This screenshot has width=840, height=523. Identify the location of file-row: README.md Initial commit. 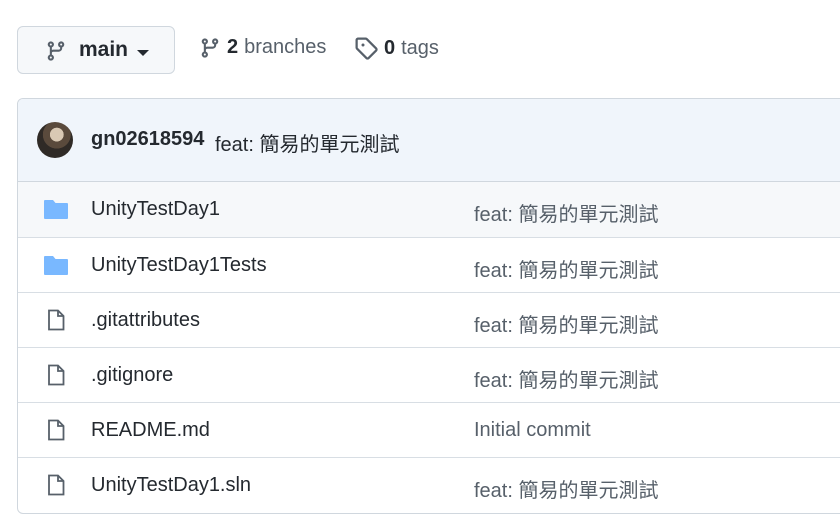
(429, 429).